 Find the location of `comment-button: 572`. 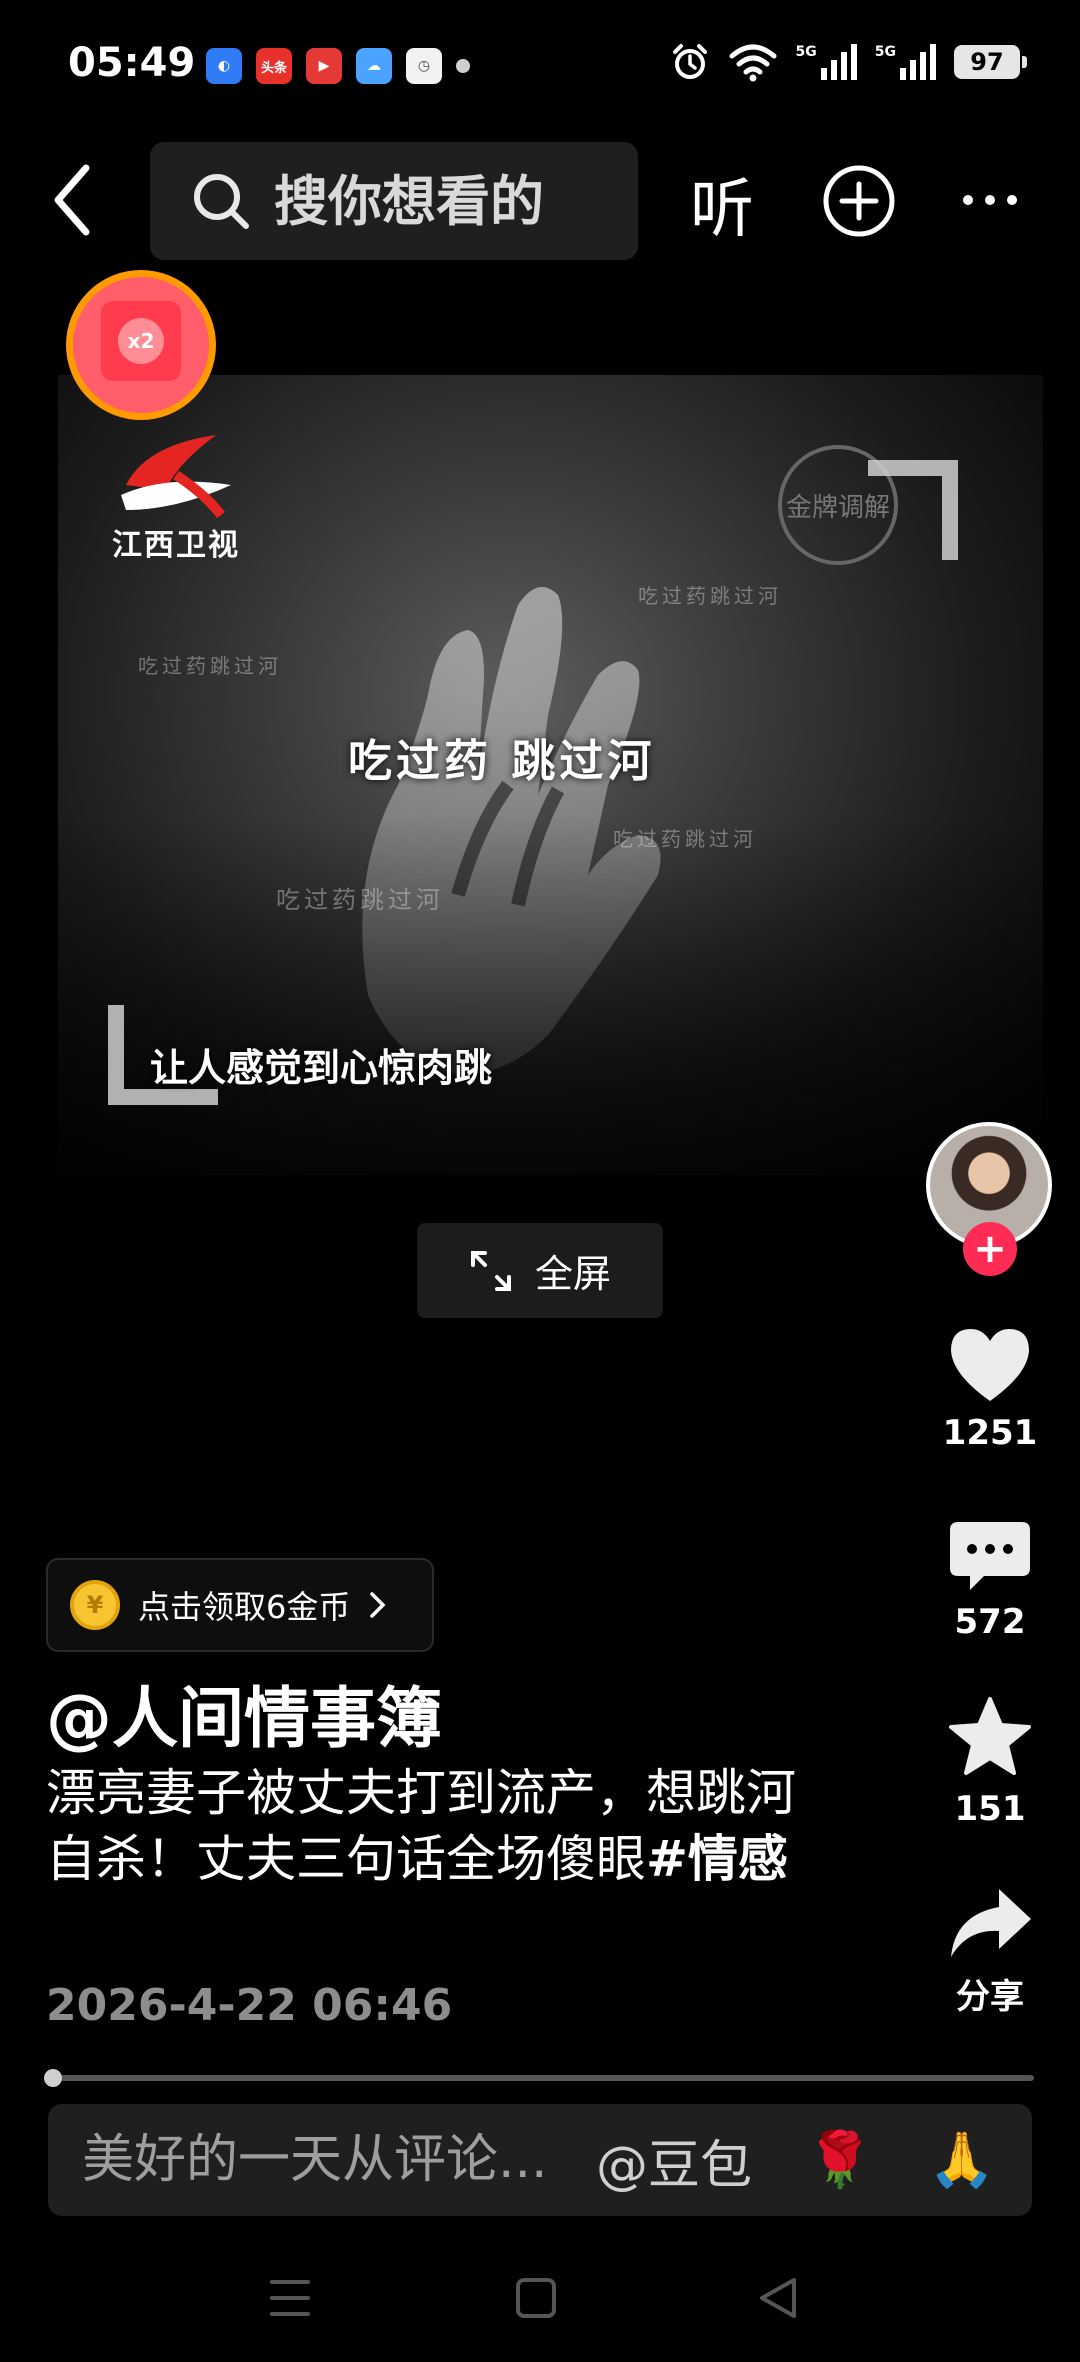

comment-button: 572 is located at coordinates (990, 1580).